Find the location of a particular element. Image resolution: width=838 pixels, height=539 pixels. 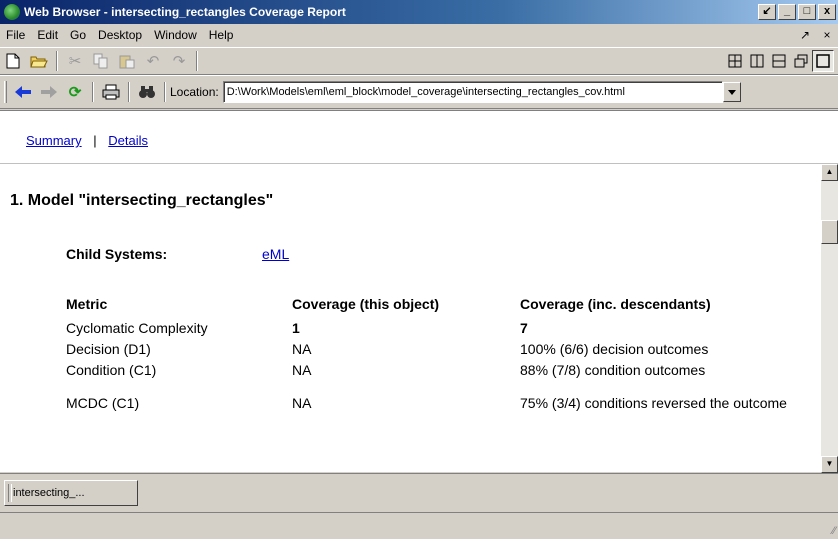

undock-icon: ↗ is located at coordinates (805, 35).